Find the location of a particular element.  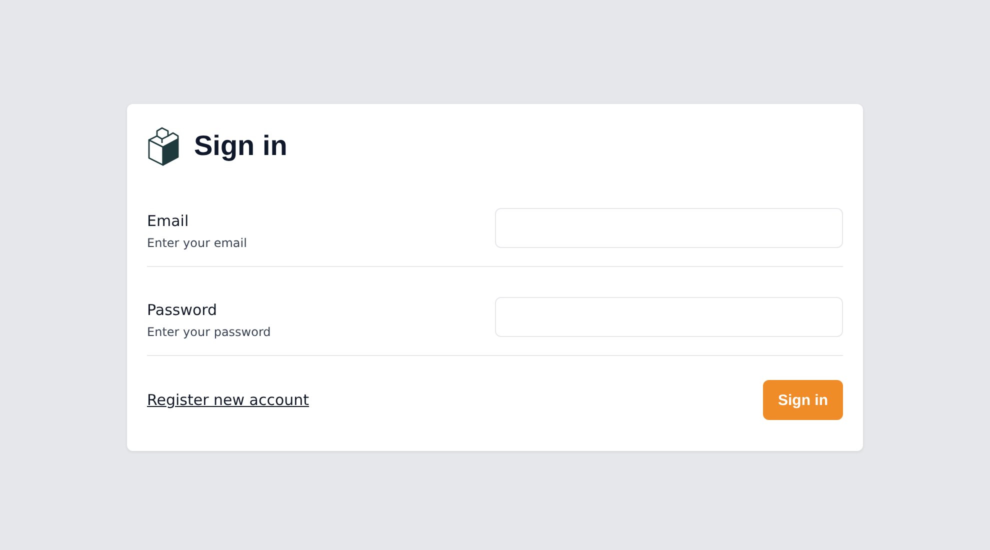

register-link: Register new account is located at coordinates (228, 400).